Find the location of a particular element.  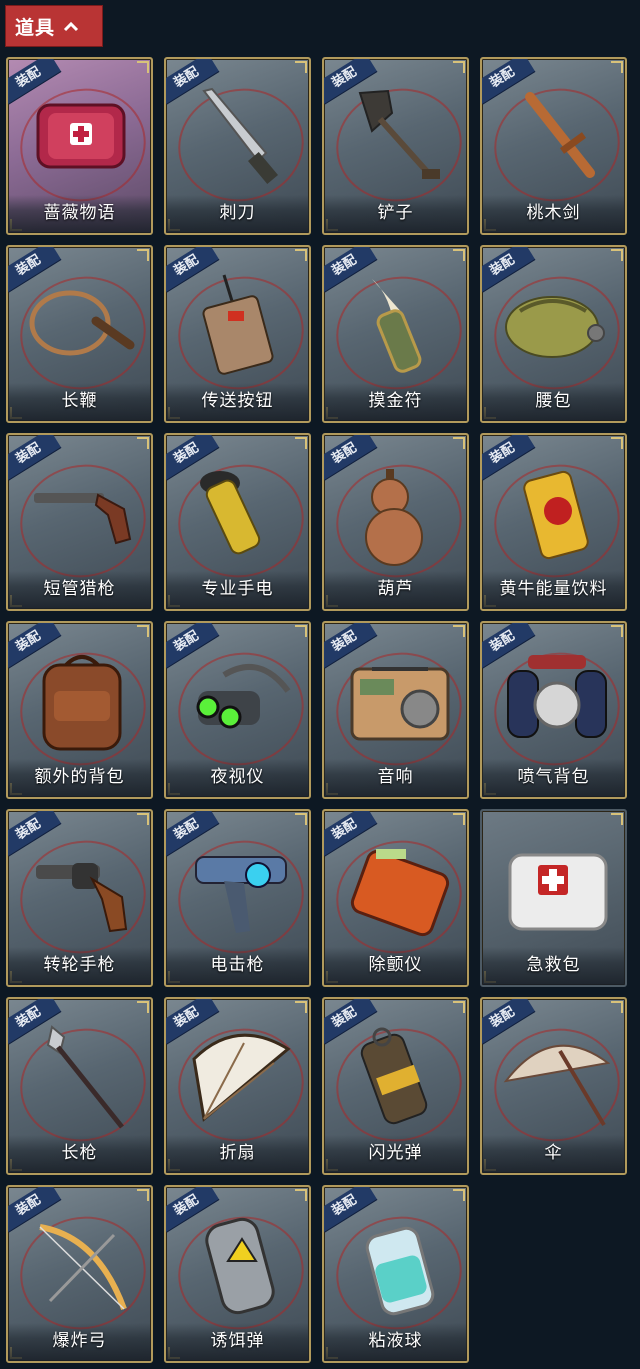

item-name: 桃木剑 is located at coordinates (553, 214).